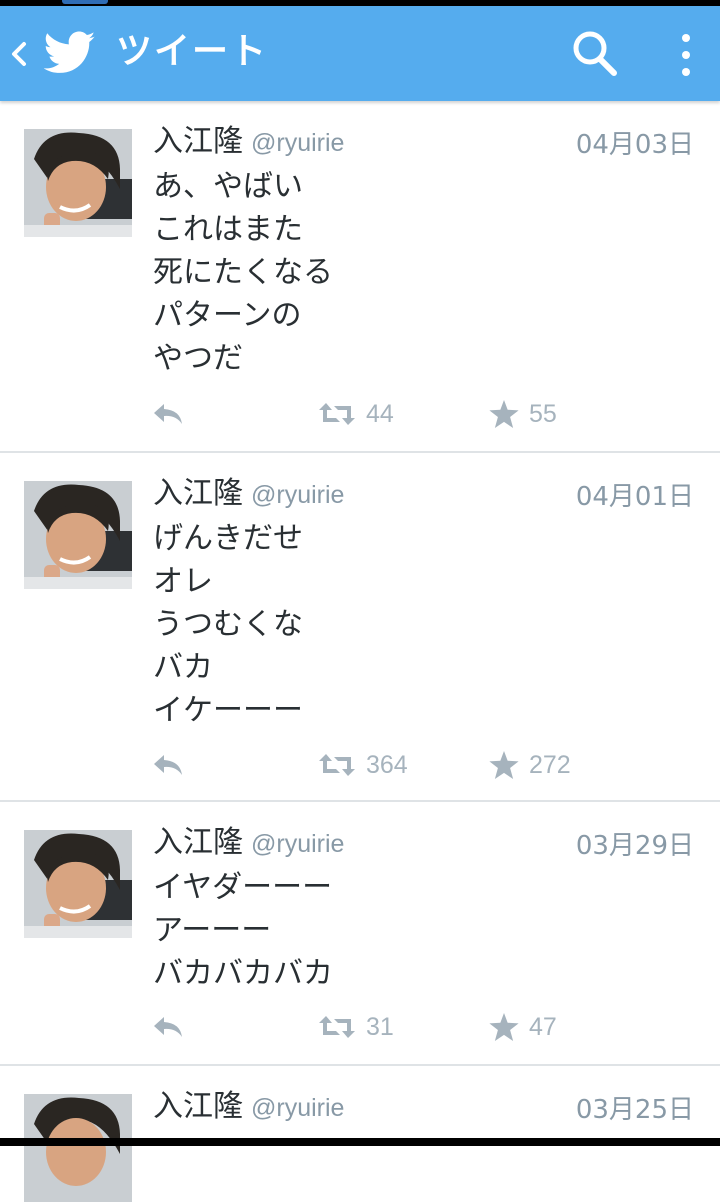 Image resolution: width=720 pixels, height=1202 pixels. I want to click on tweet-item: 入江隆 @ryuirie 03月25日, so click(360, 1134).